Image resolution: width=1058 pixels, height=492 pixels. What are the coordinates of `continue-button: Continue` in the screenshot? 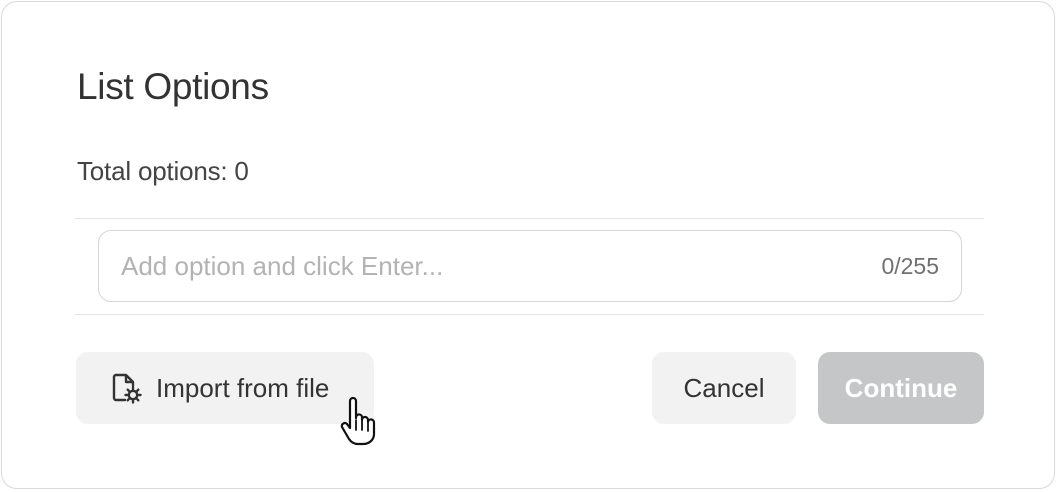 It's located at (901, 388).